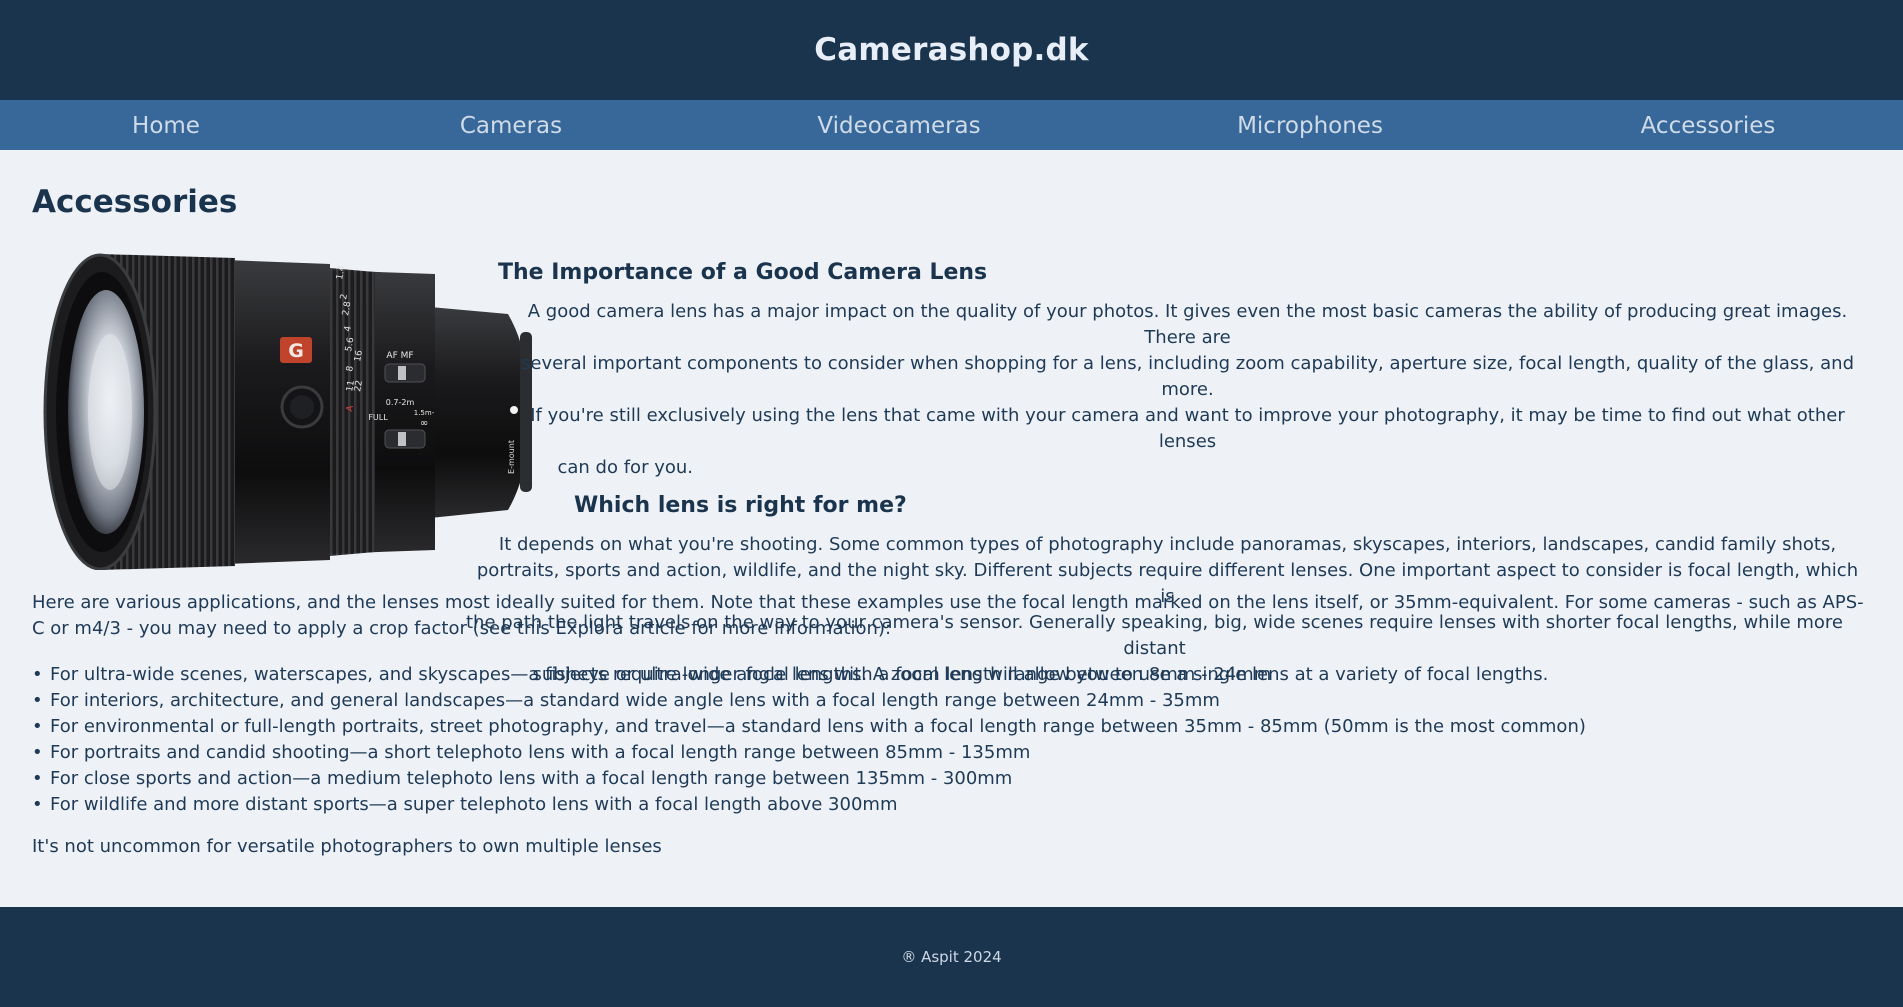 The height and width of the screenshot is (1007, 1903). I want to click on range2-label: 1.5m-, so click(424, 413).